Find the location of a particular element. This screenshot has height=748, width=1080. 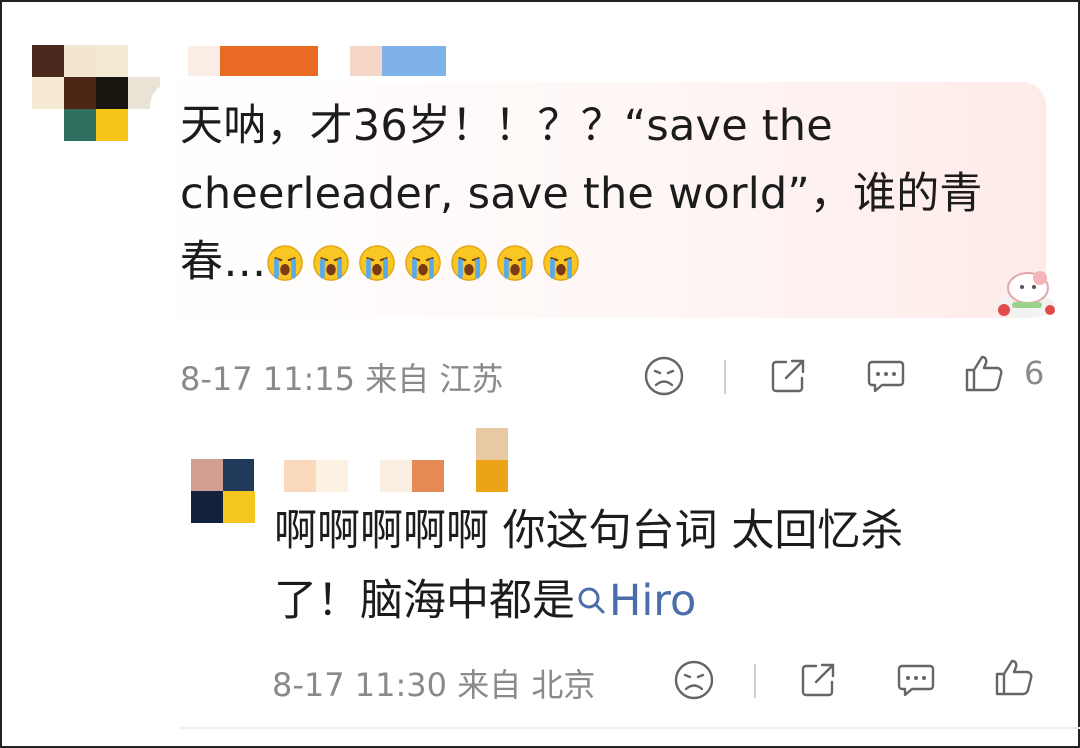

emoji-row is located at coordinates (427, 262).